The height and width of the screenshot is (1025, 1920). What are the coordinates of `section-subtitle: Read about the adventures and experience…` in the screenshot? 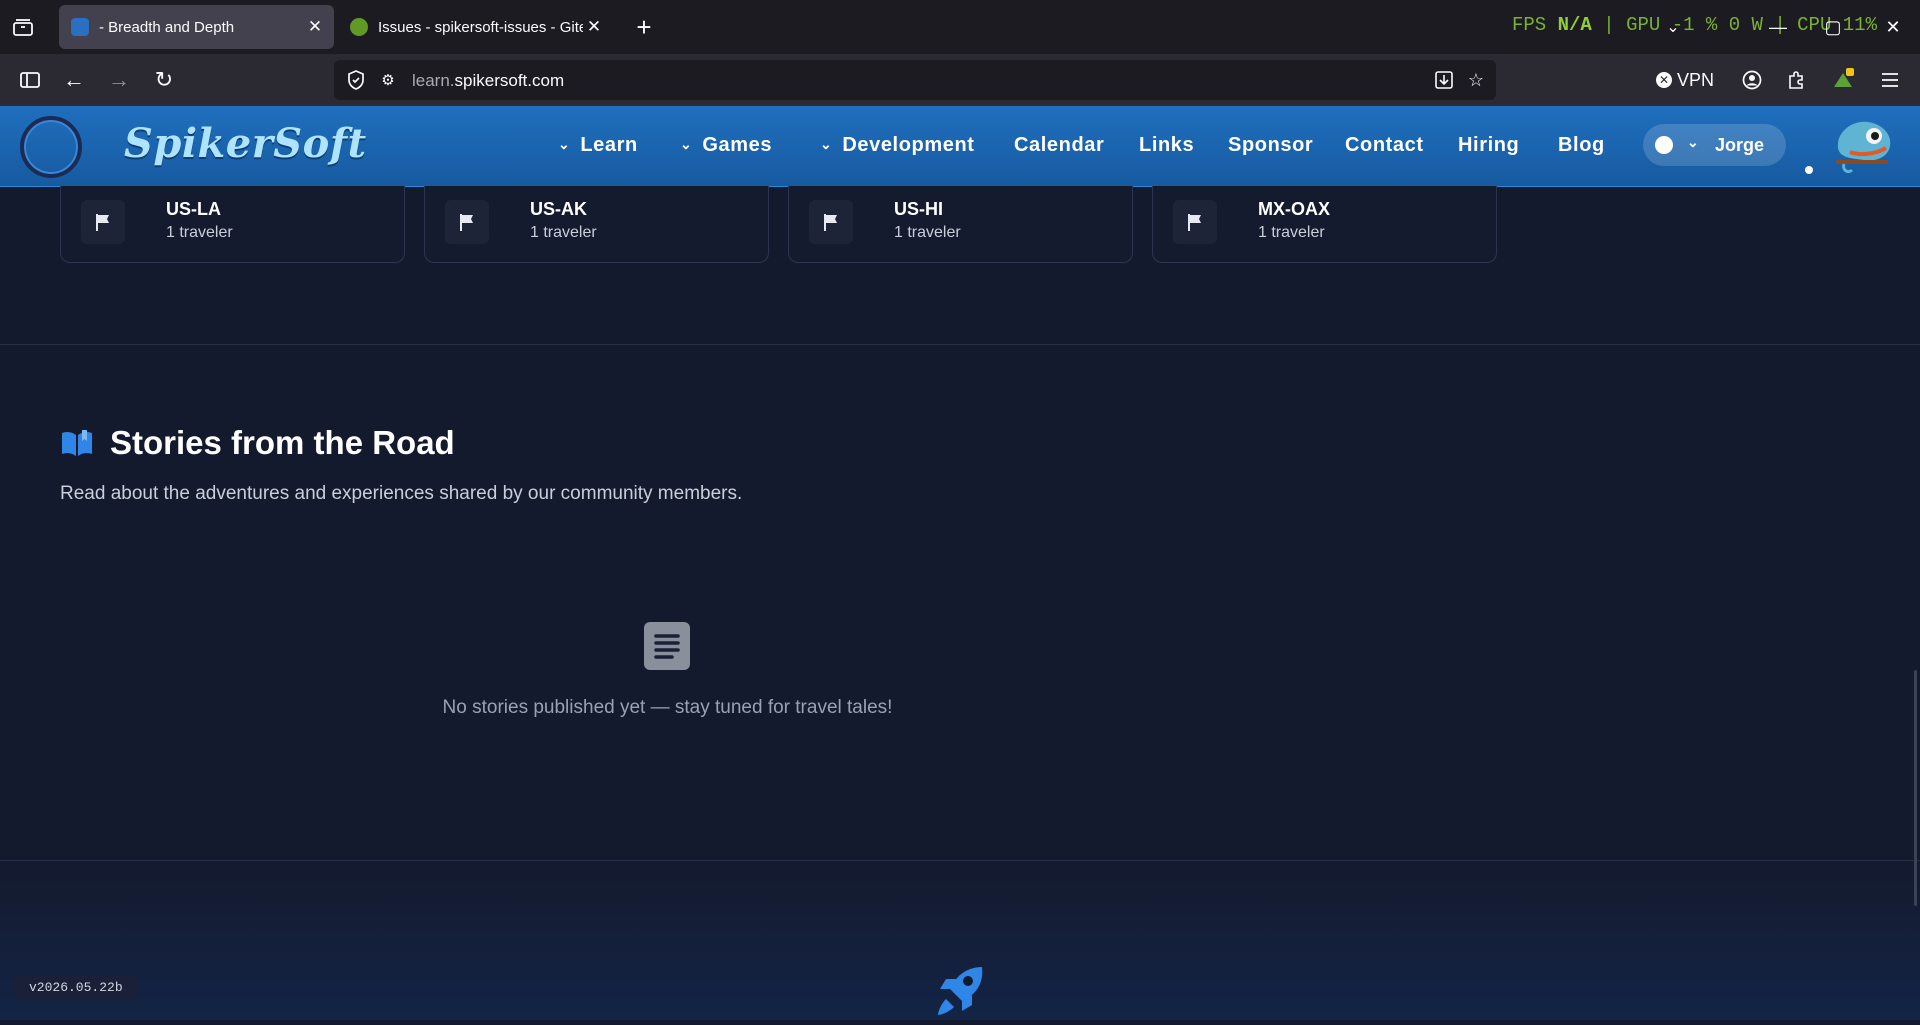 It's located at (401, 493).